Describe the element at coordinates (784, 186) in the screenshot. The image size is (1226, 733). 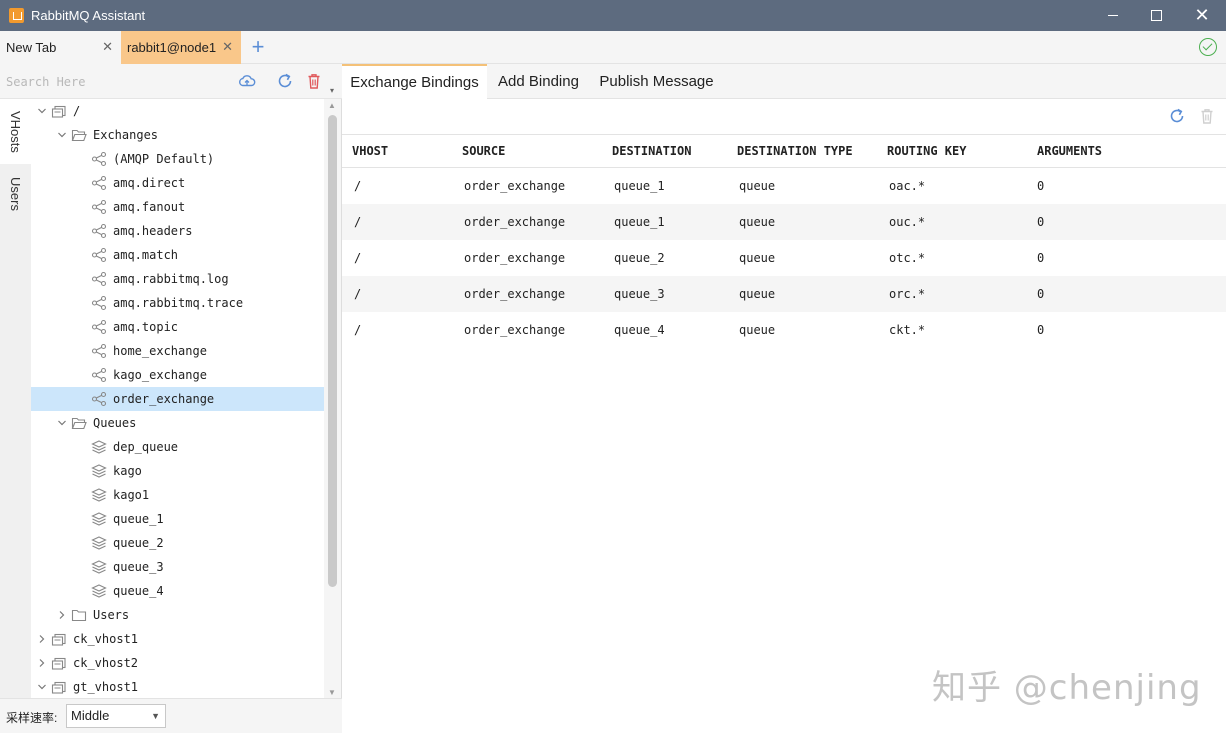
I see `table-row: / order_exchange queue_1 queue oac.* 0` at that location.